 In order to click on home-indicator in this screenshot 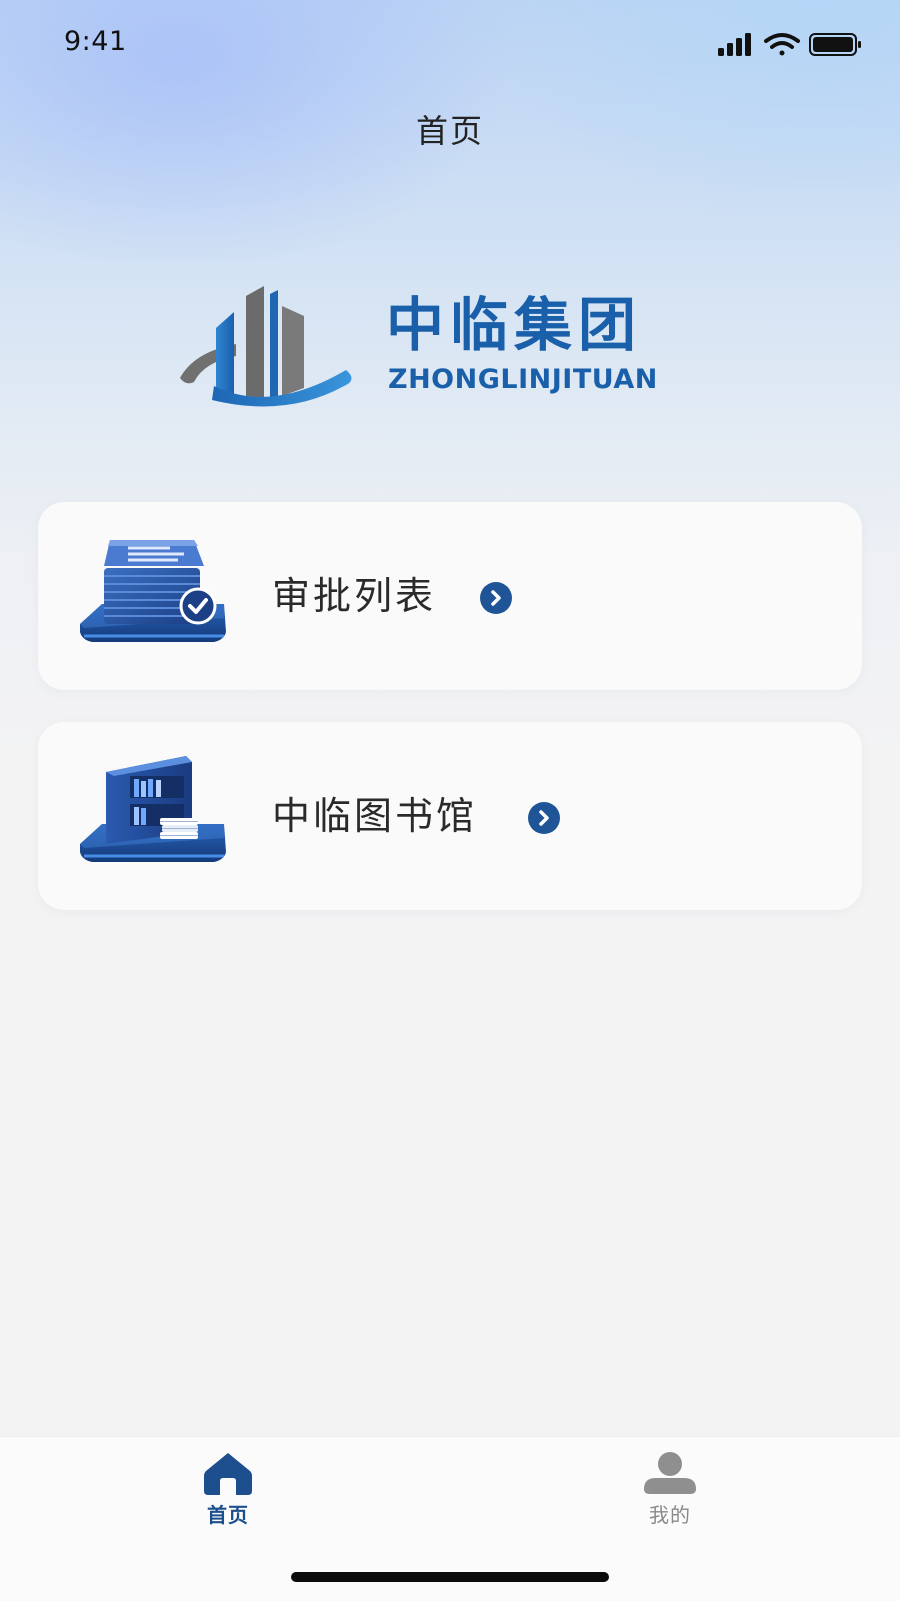, I will do `click(450, 1577)`.